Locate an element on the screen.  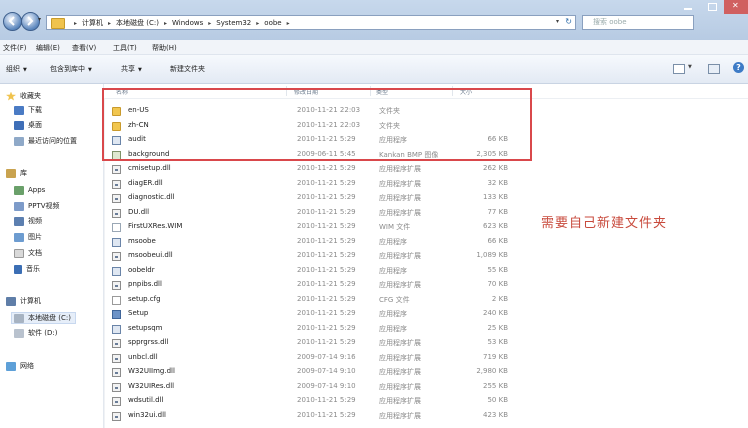
menu-help: 帮助(H) is located at coordinates (164, 48).